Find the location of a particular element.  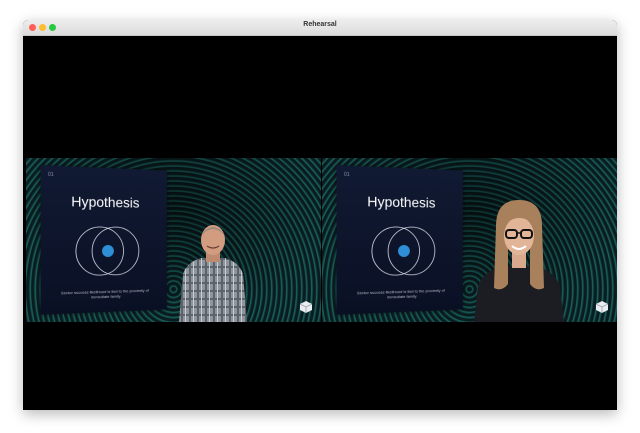

participant-video-man is located at coordinates (213, 270).